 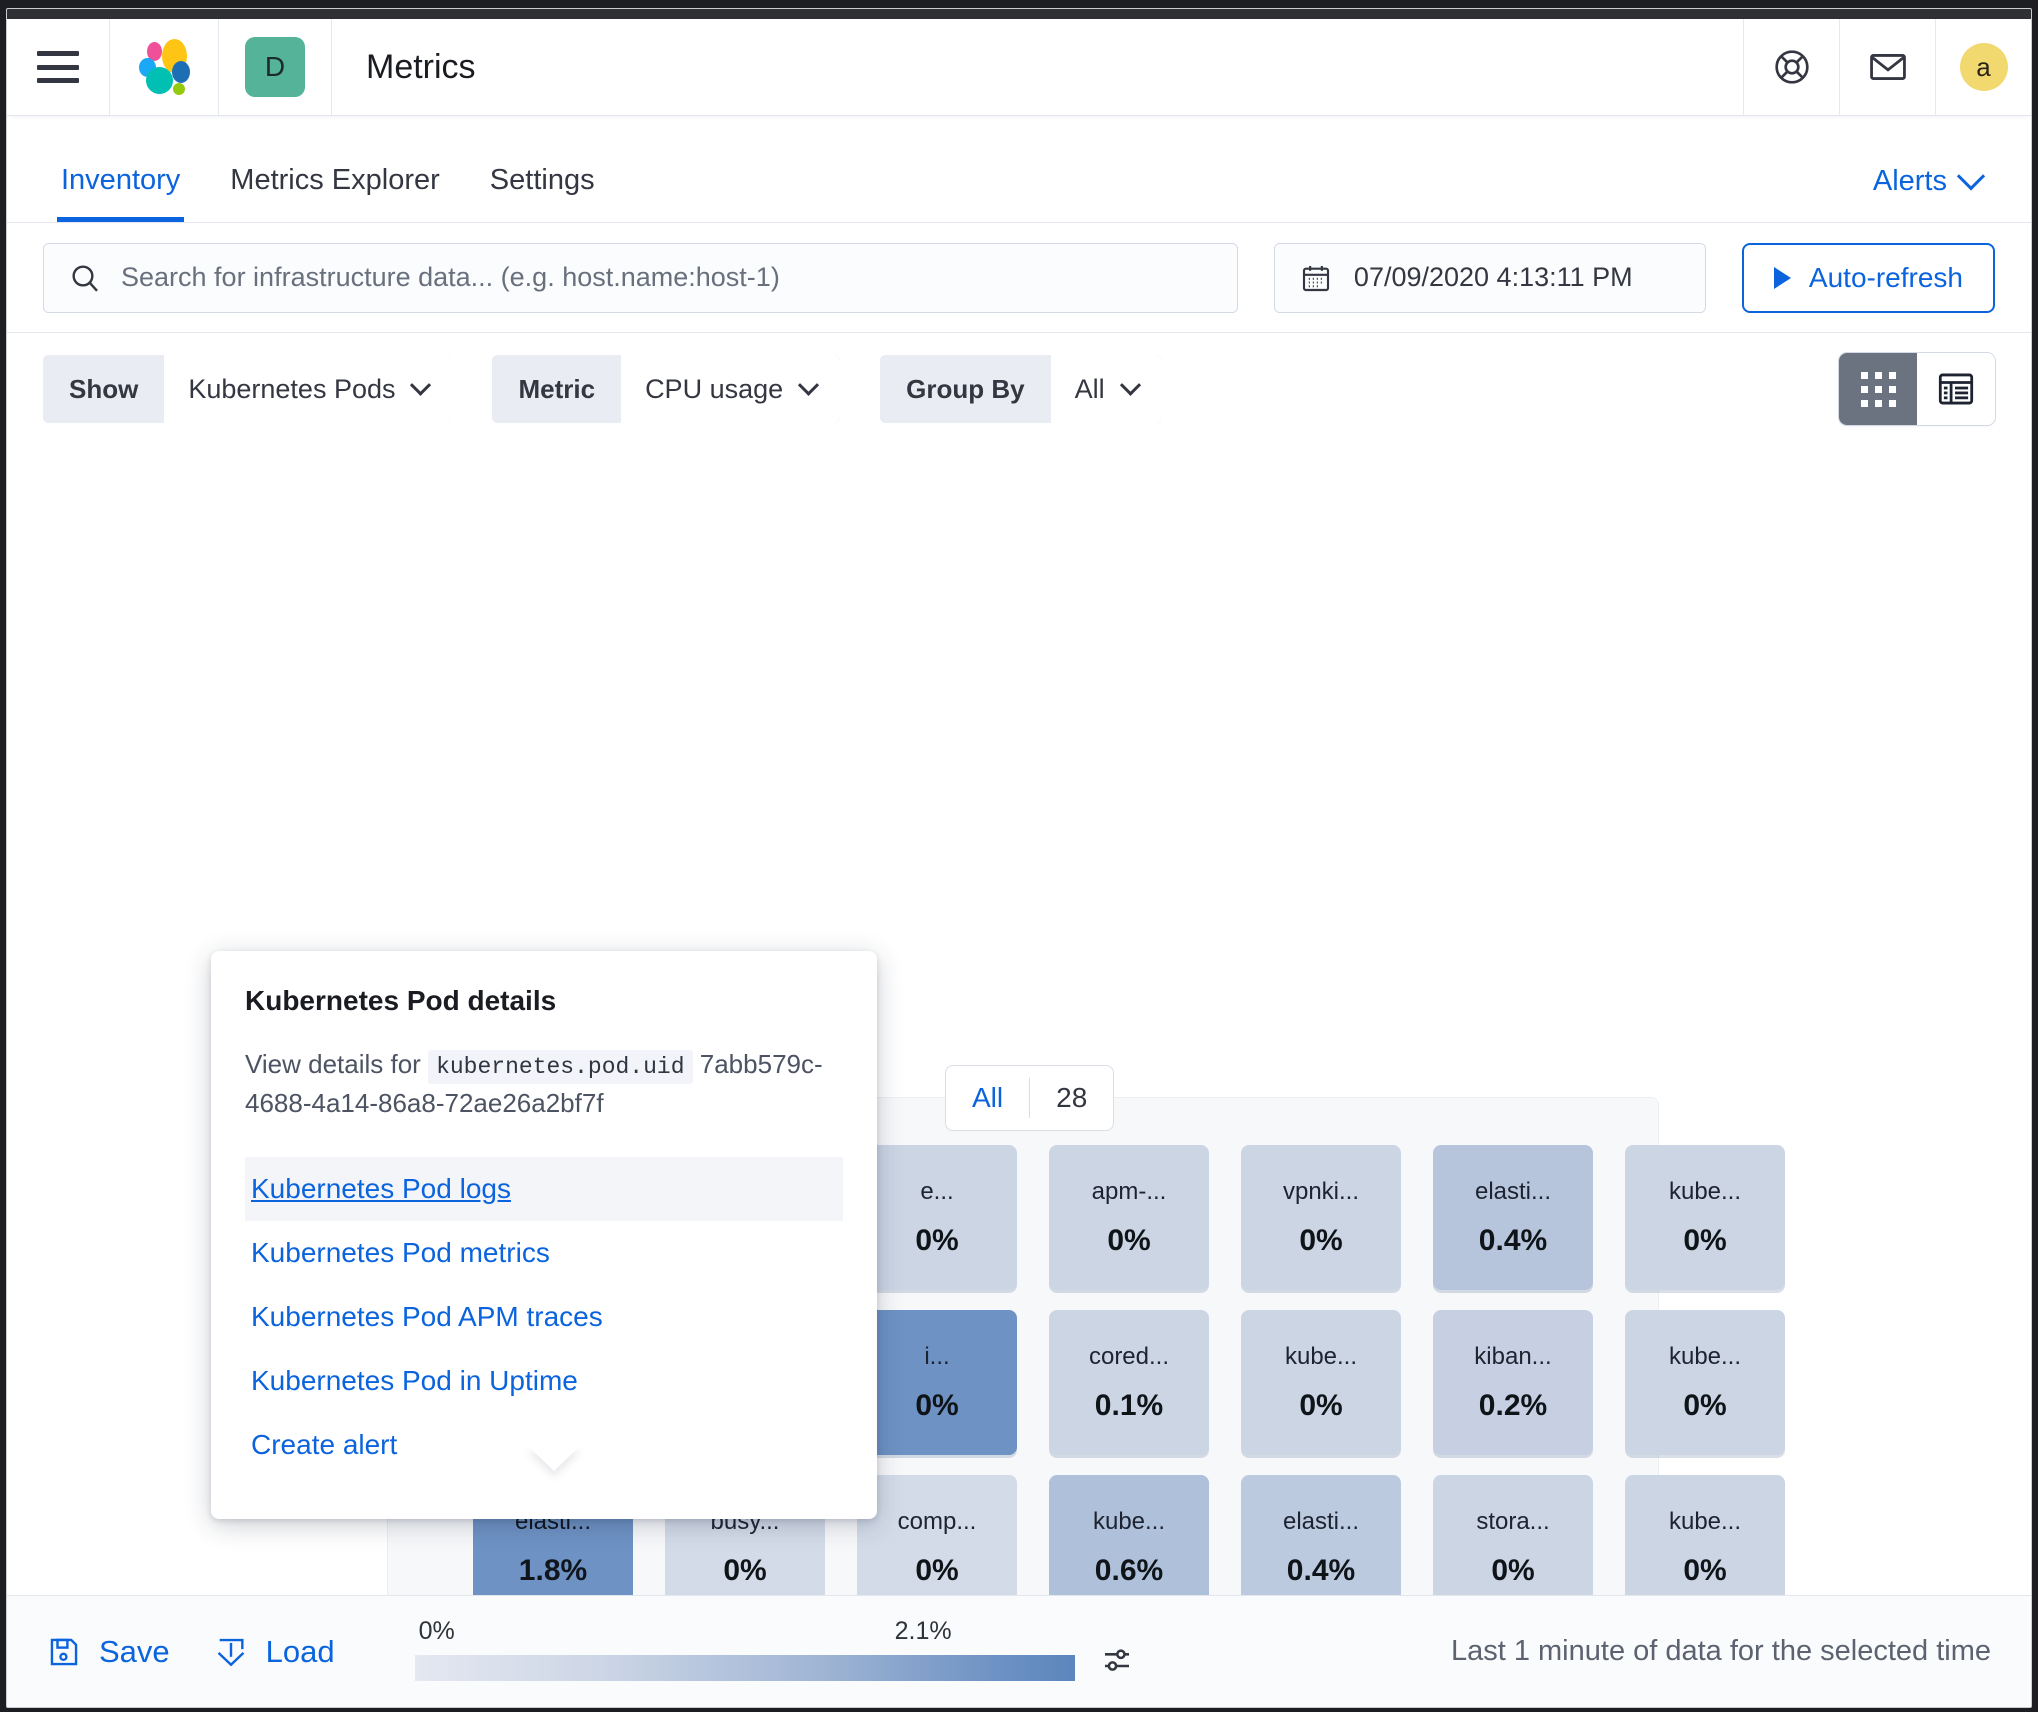 I want to click on space-badge: D, so click(x=275, y=67).